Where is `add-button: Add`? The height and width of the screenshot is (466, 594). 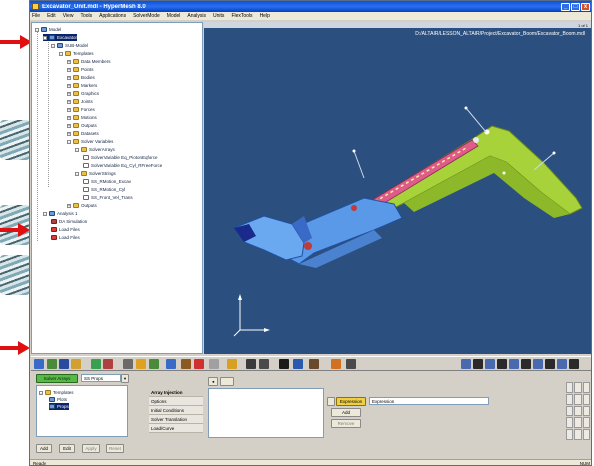
add-button: Add is located at coordinates (44, 448).